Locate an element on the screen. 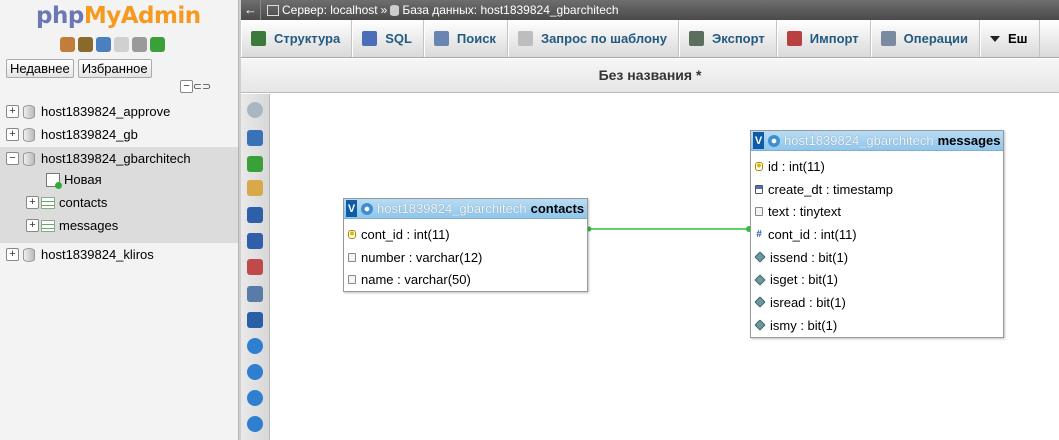  tab-operations: Операции is located at coordinates (925, 38).